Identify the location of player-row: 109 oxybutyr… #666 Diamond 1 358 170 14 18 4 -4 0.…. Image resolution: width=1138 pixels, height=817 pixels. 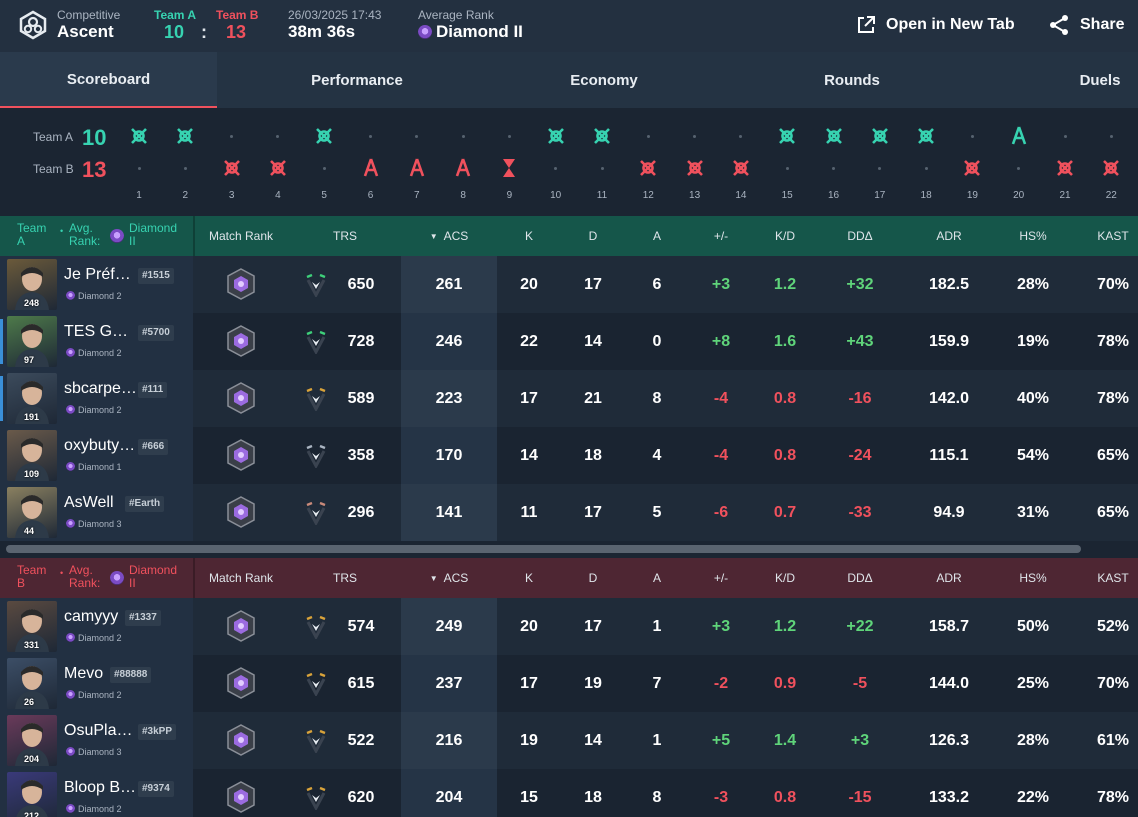
(569, 455).